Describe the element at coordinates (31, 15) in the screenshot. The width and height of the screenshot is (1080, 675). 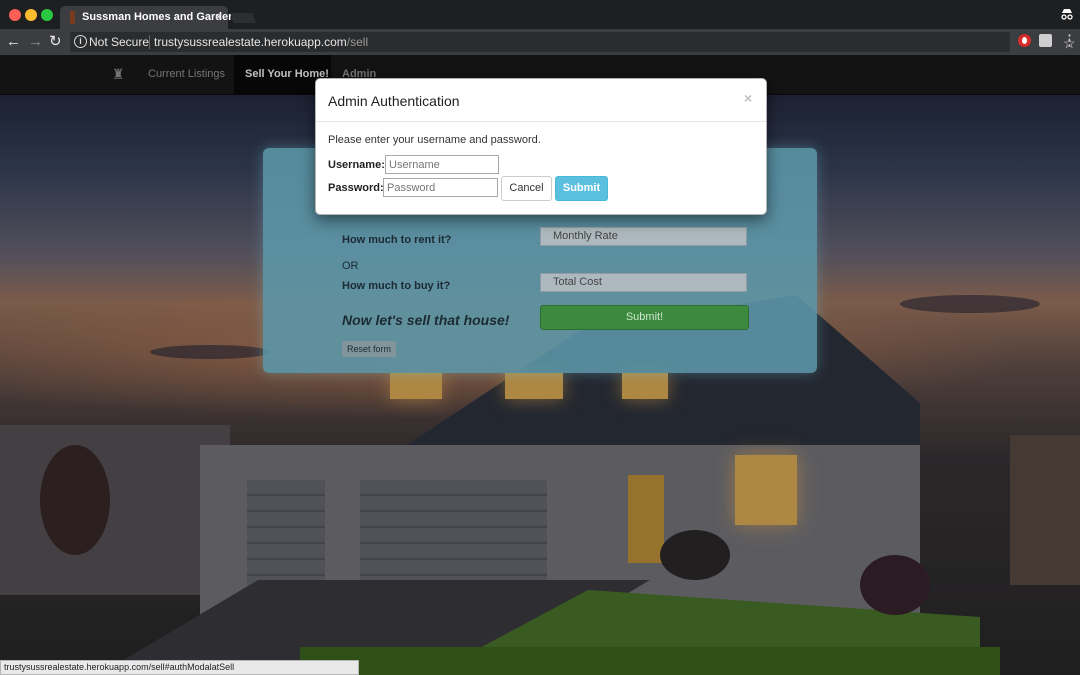
I see `minimize-window-button` at that location.